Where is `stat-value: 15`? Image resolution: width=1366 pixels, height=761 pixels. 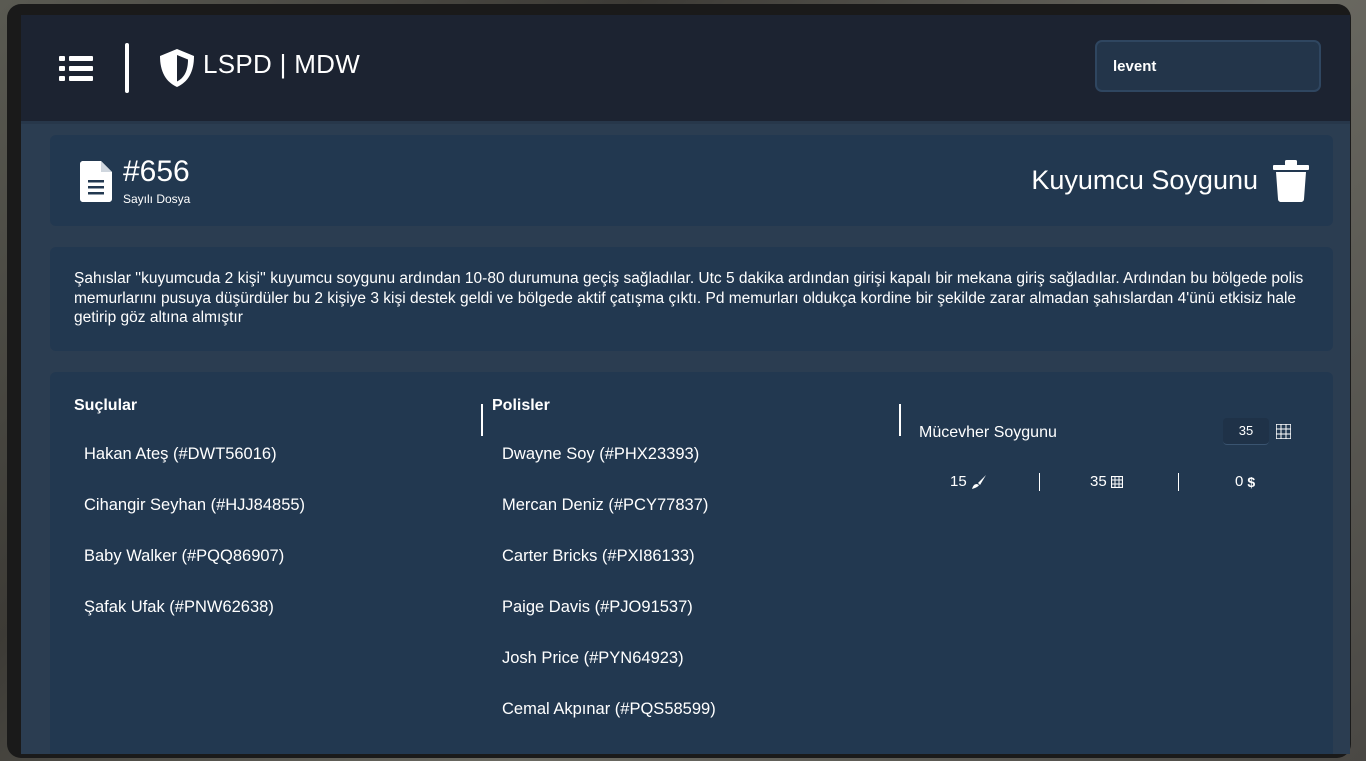
stat-value: 15 is located at coordinates (958, 481).